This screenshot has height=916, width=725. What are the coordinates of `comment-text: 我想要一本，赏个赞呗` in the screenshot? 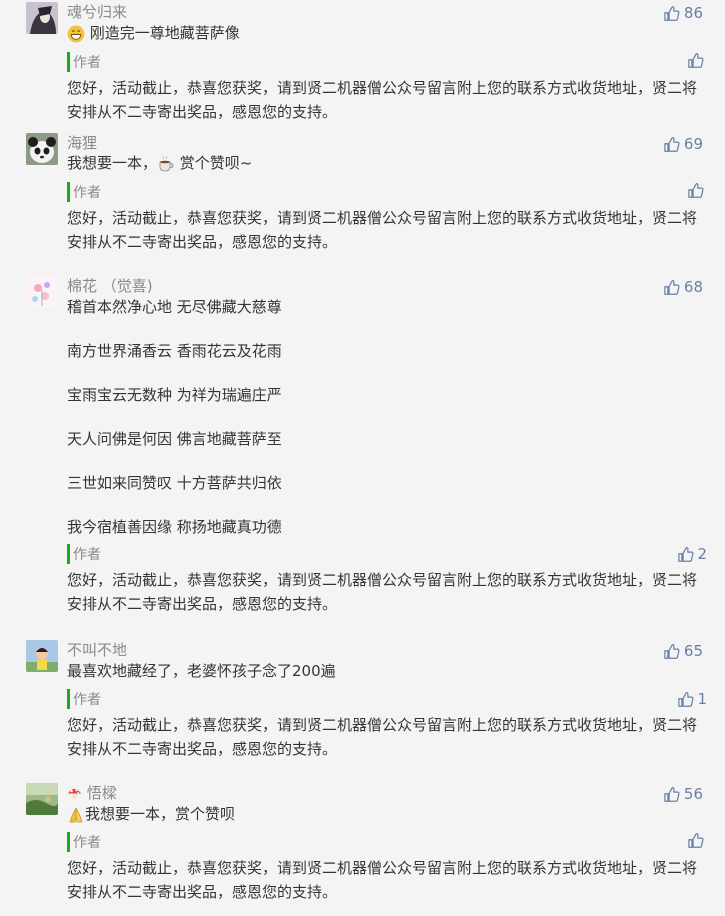 It's located at (151, 814).